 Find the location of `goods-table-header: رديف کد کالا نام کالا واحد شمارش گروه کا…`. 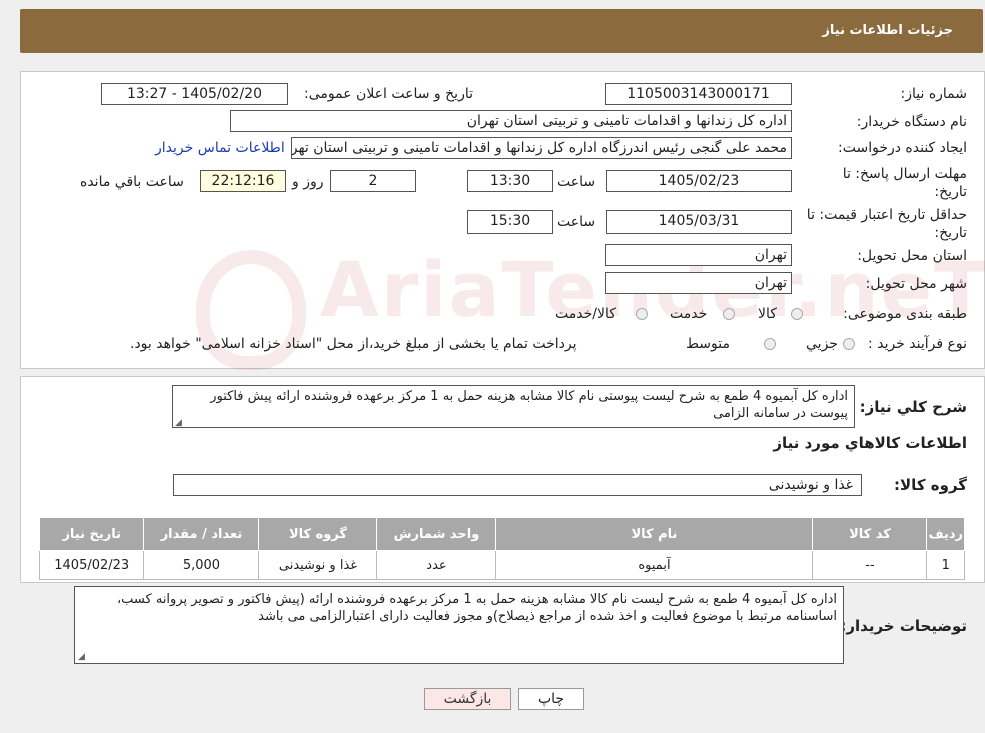

goods-table-header: رديف کد کالا نام کالا واحد شمارش گروه کا… is located at coordinates (501, 534).